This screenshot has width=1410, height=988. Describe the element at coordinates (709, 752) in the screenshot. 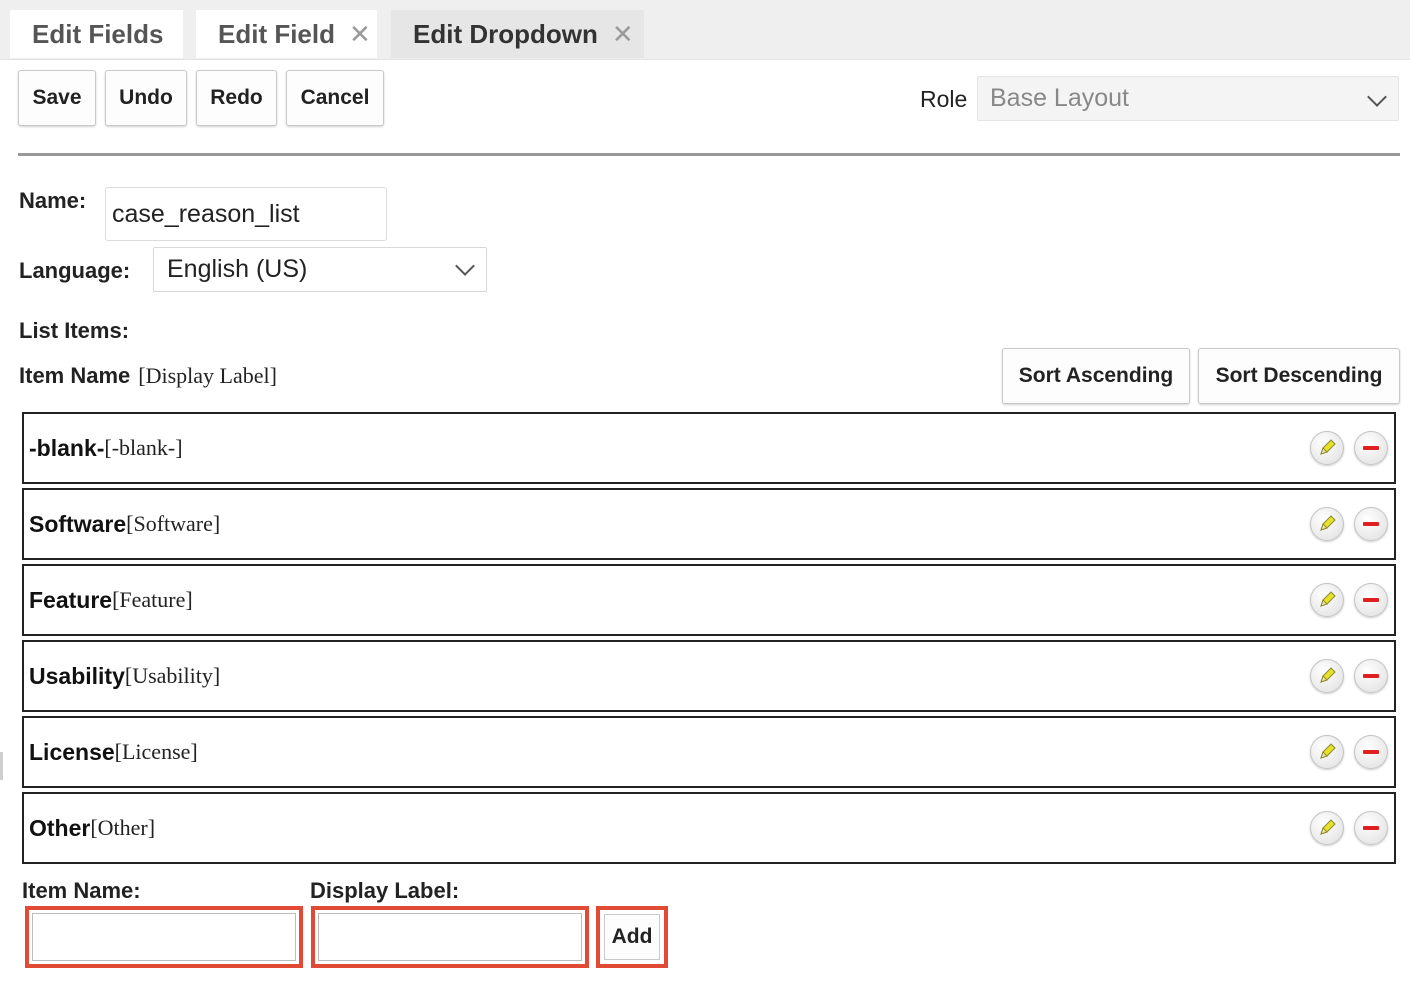

I see `list-item: License [License]` at that location.